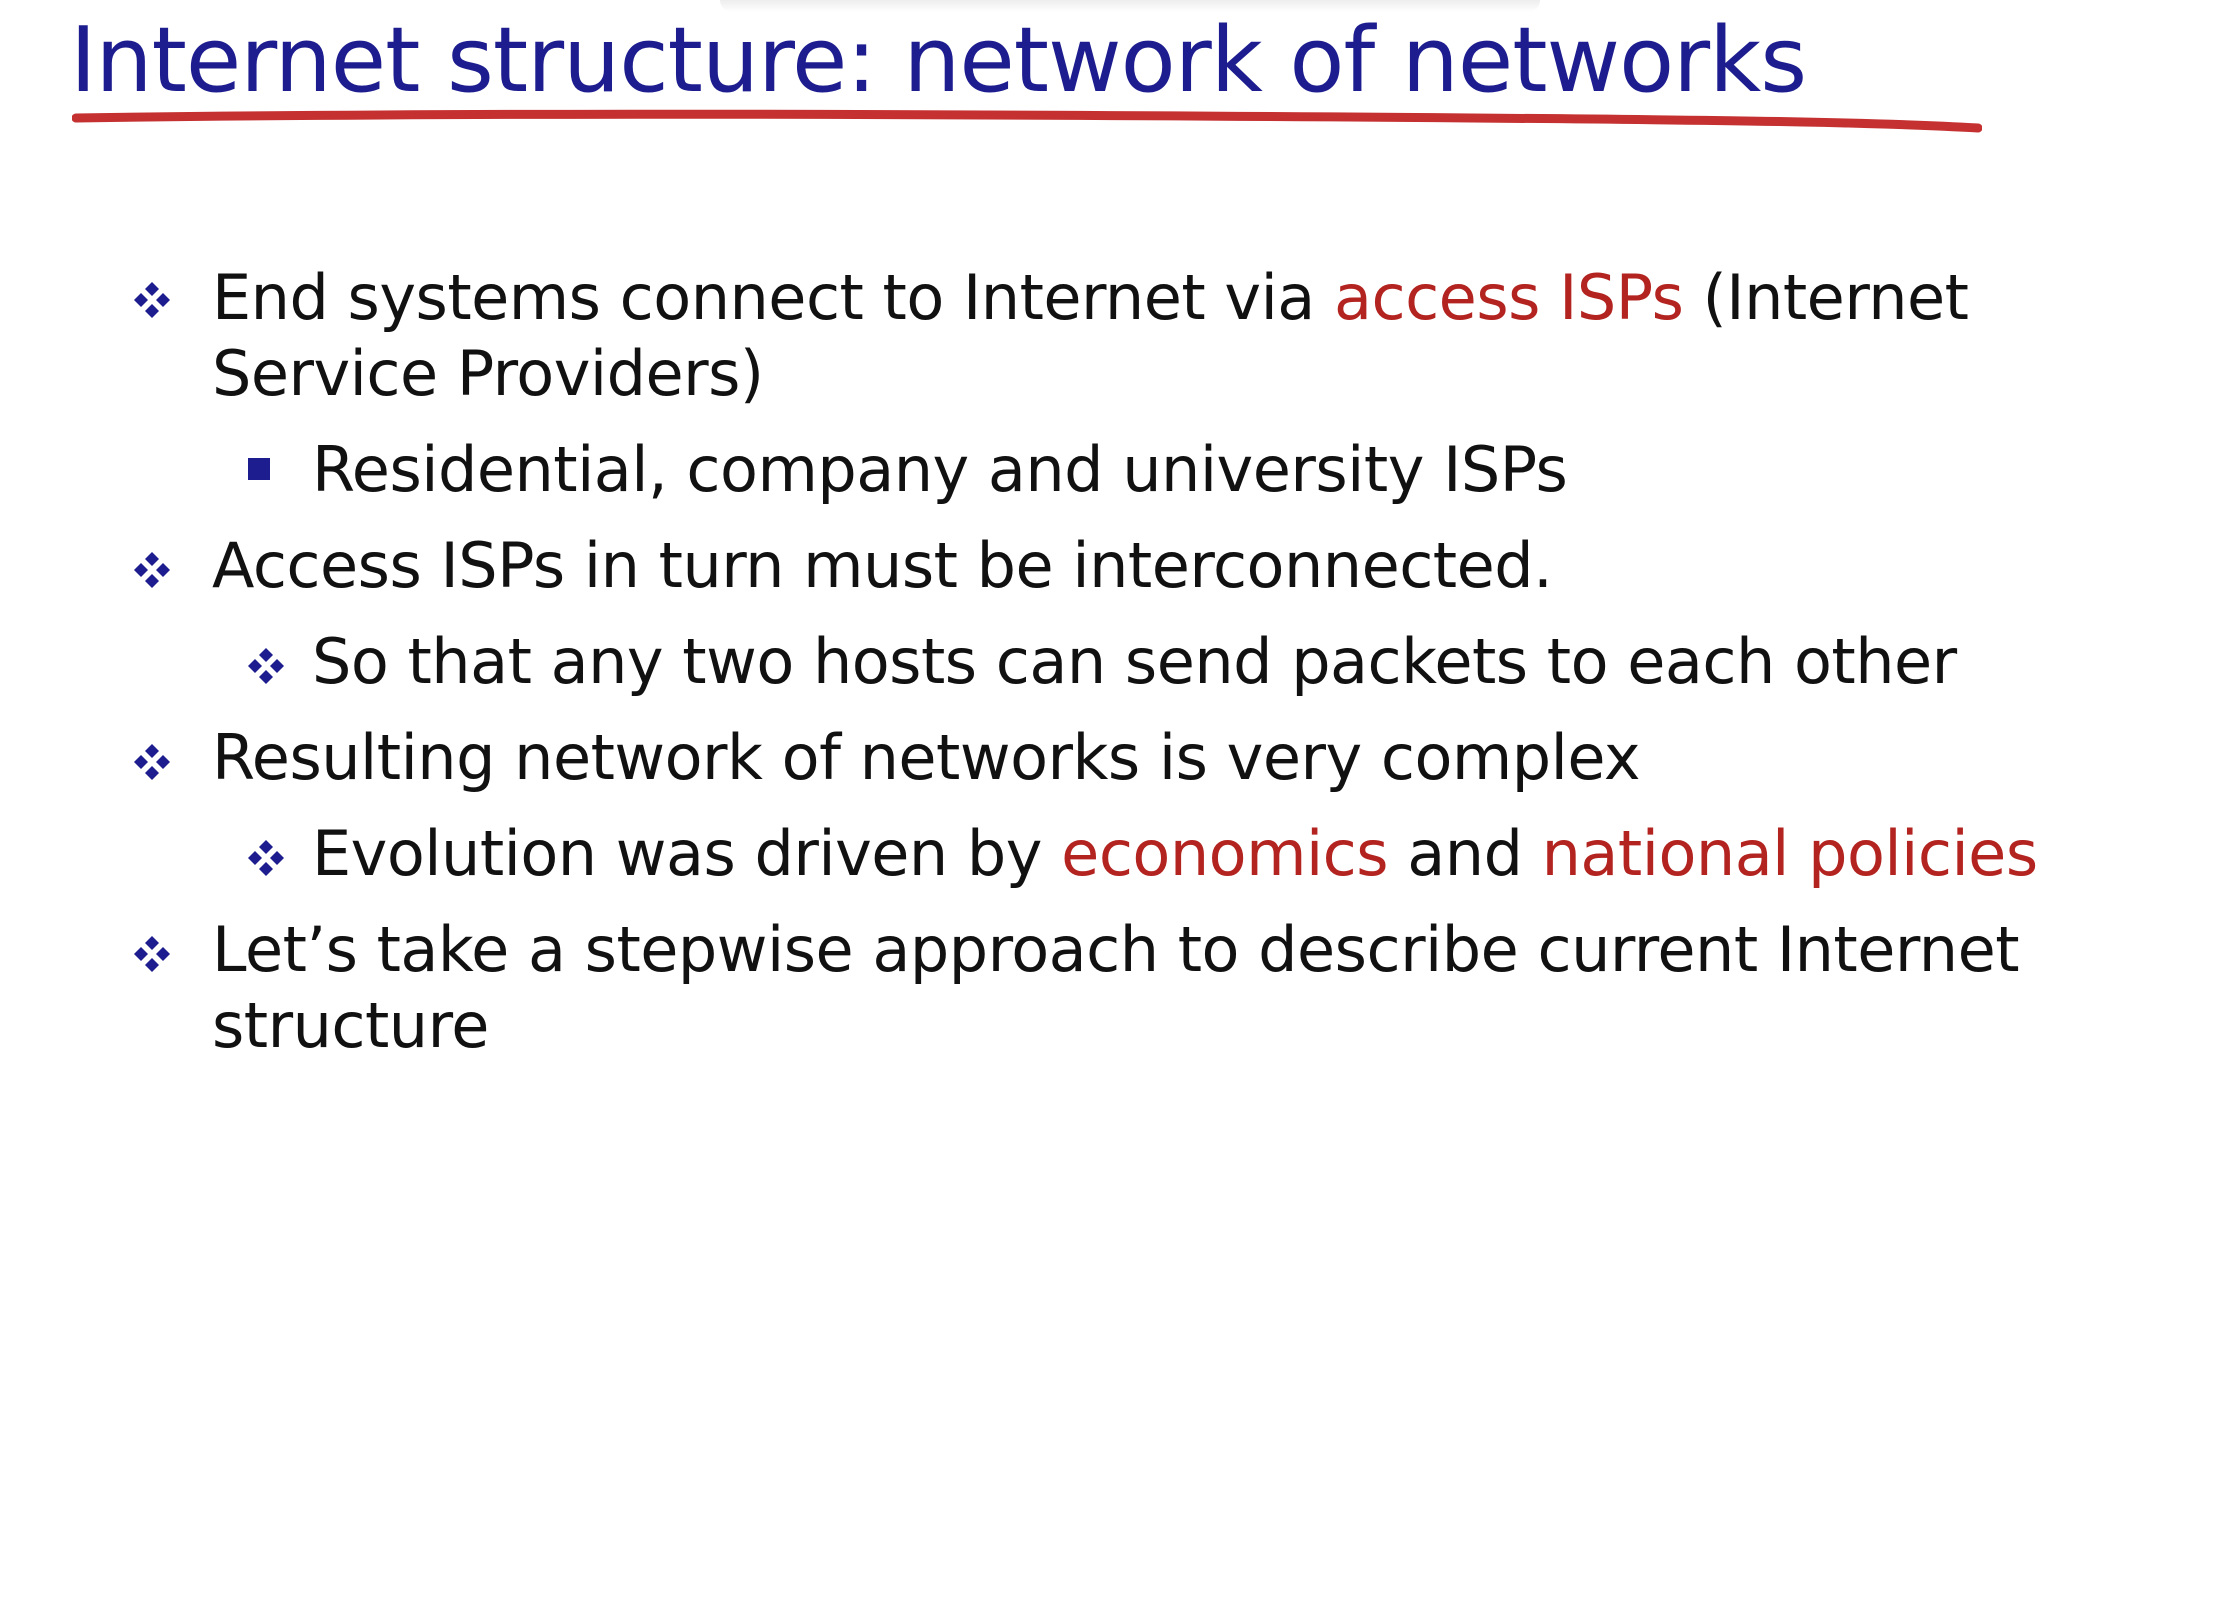  Describe the element at coordinates (259, 469) in the screenshot. I see `square-bullet-icon` at that location.